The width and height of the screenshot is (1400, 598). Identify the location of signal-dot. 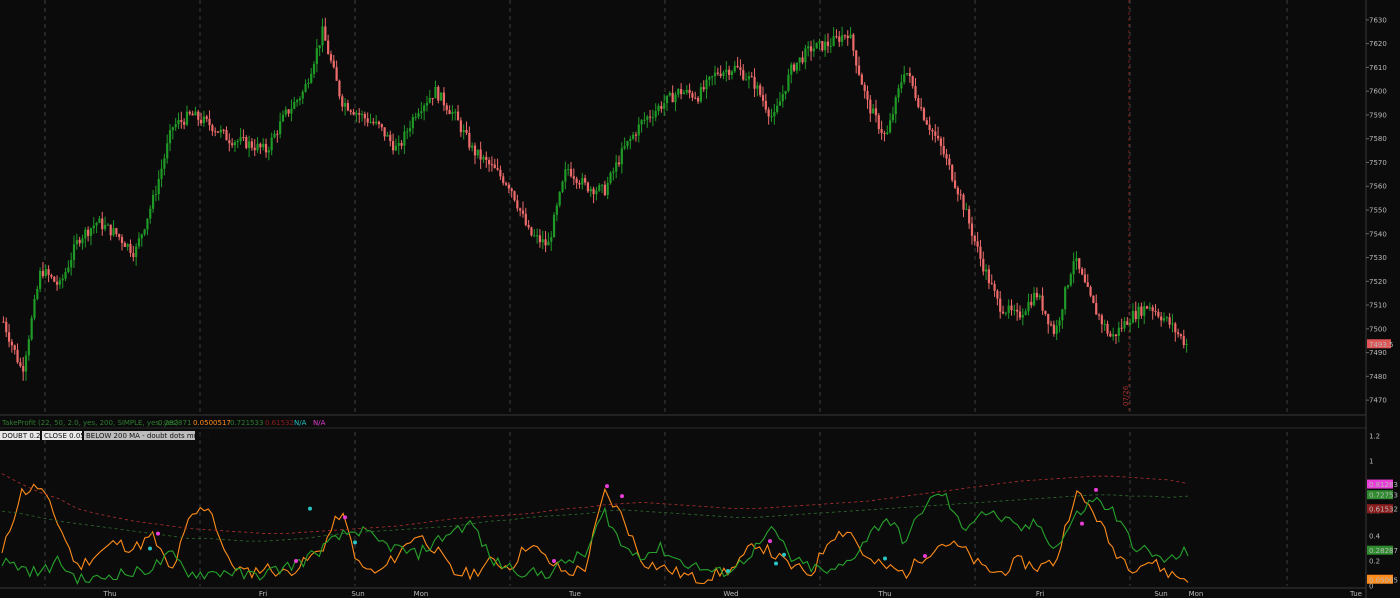
(885, 558).